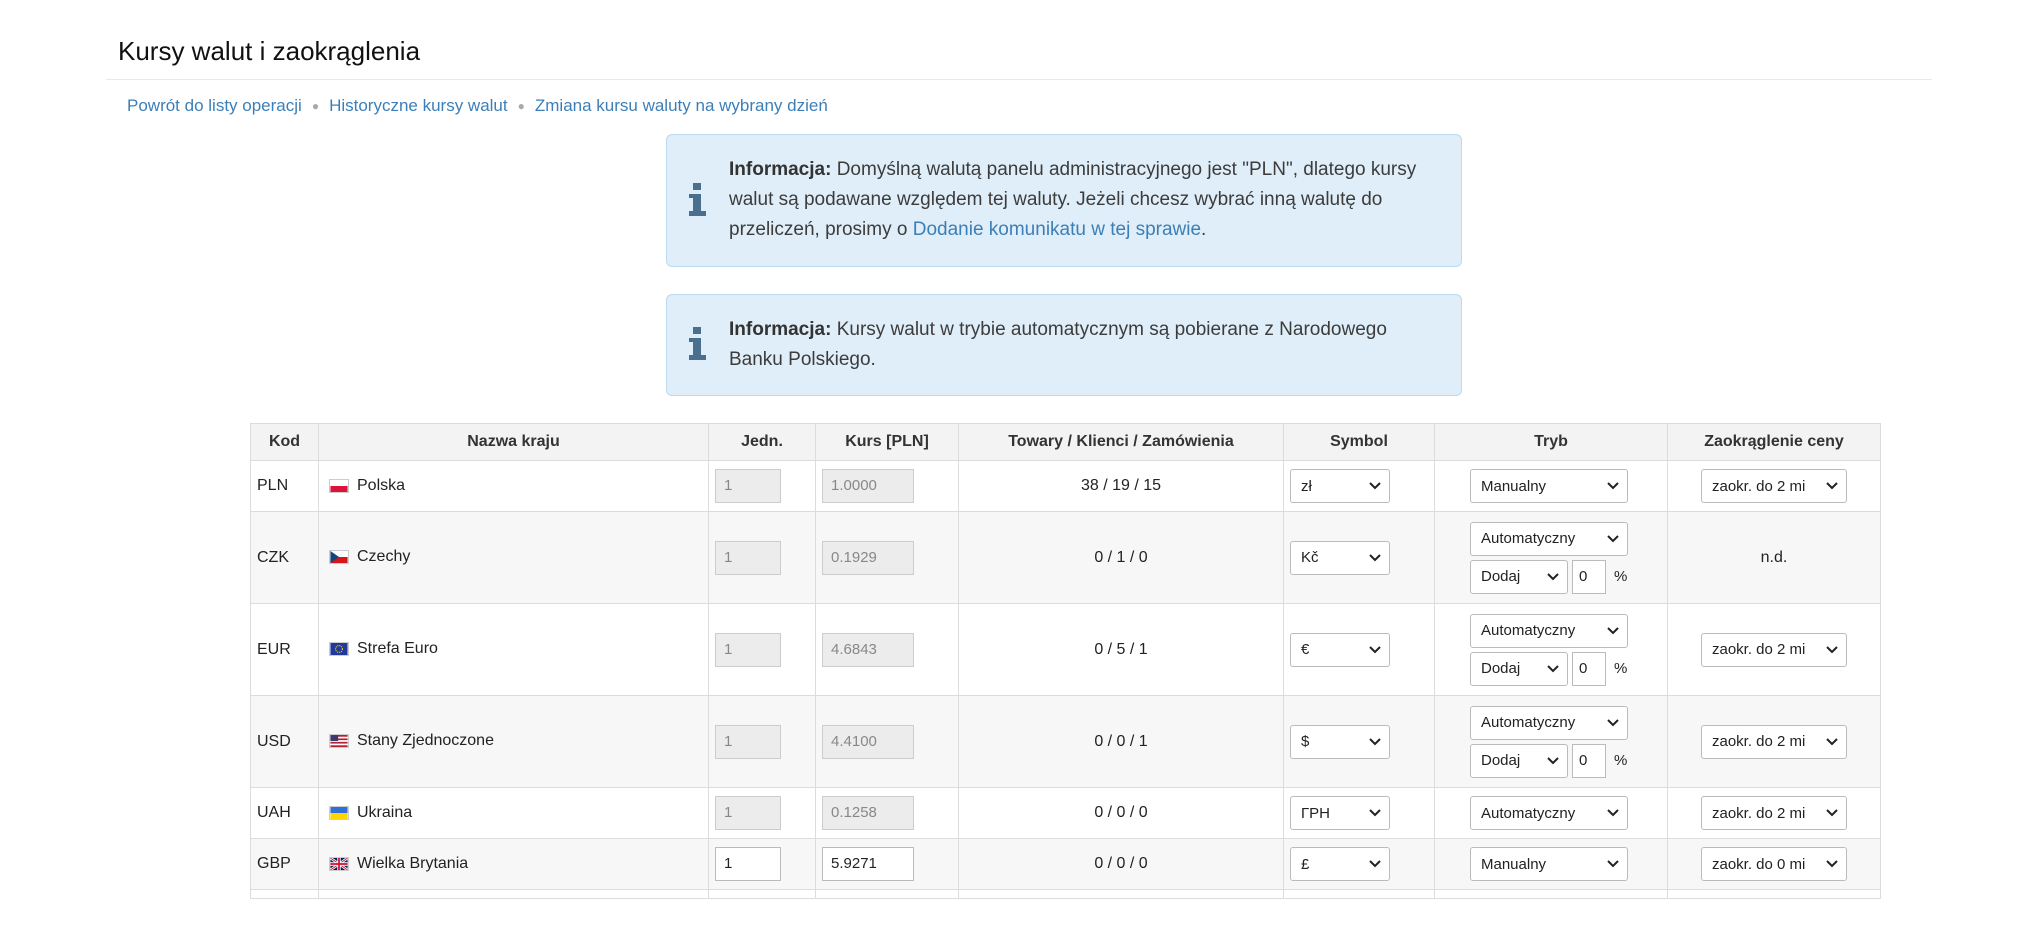 Image resolution: width=2030 pixels, height=940 pixels. I want to click on rate-cell: 0.1929, so click(887, 557).